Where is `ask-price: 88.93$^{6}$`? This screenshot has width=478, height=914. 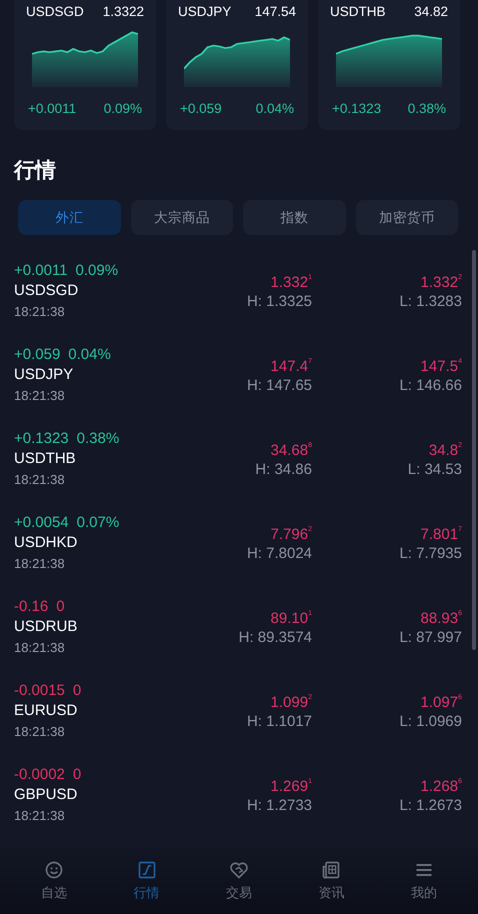 ask-price: 88.93$^{6}$ is located at coordinates (441, 619).